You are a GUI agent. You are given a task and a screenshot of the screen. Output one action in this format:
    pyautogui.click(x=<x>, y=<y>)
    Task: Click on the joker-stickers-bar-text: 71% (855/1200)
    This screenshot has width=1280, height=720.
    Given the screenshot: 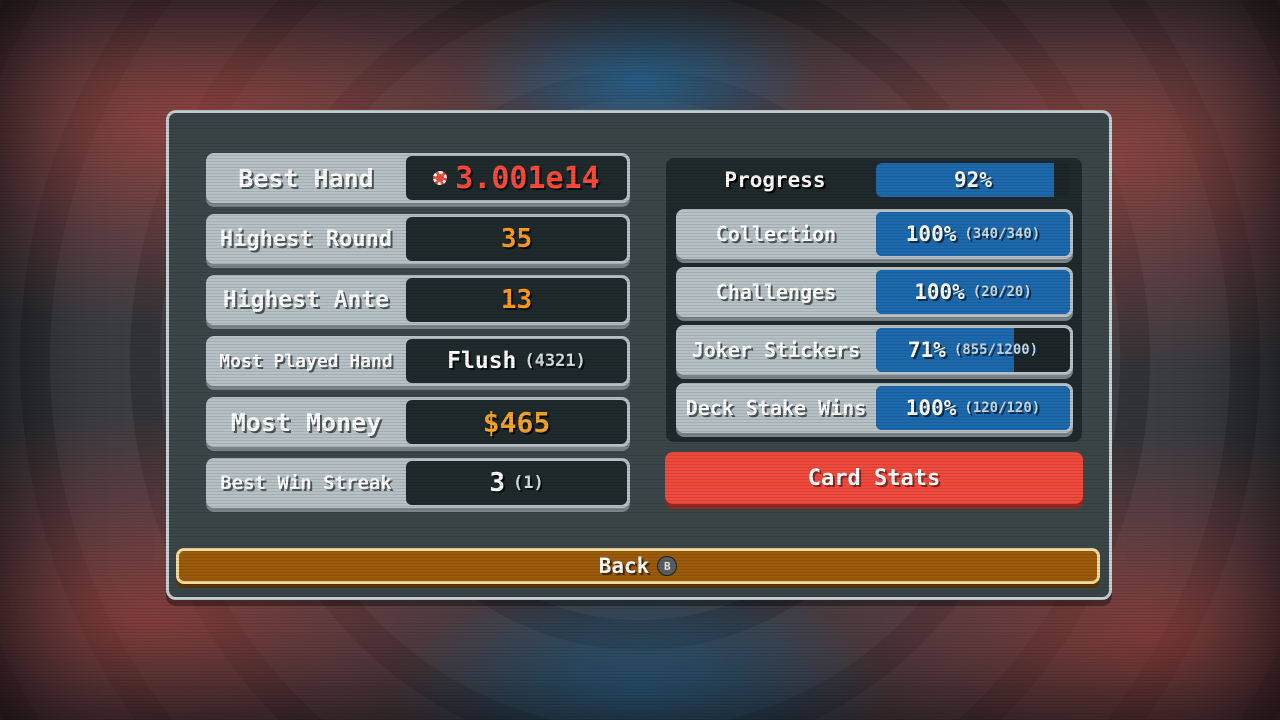 What is the action you would take?
    pyautogui.click(x=973, y=350)
    